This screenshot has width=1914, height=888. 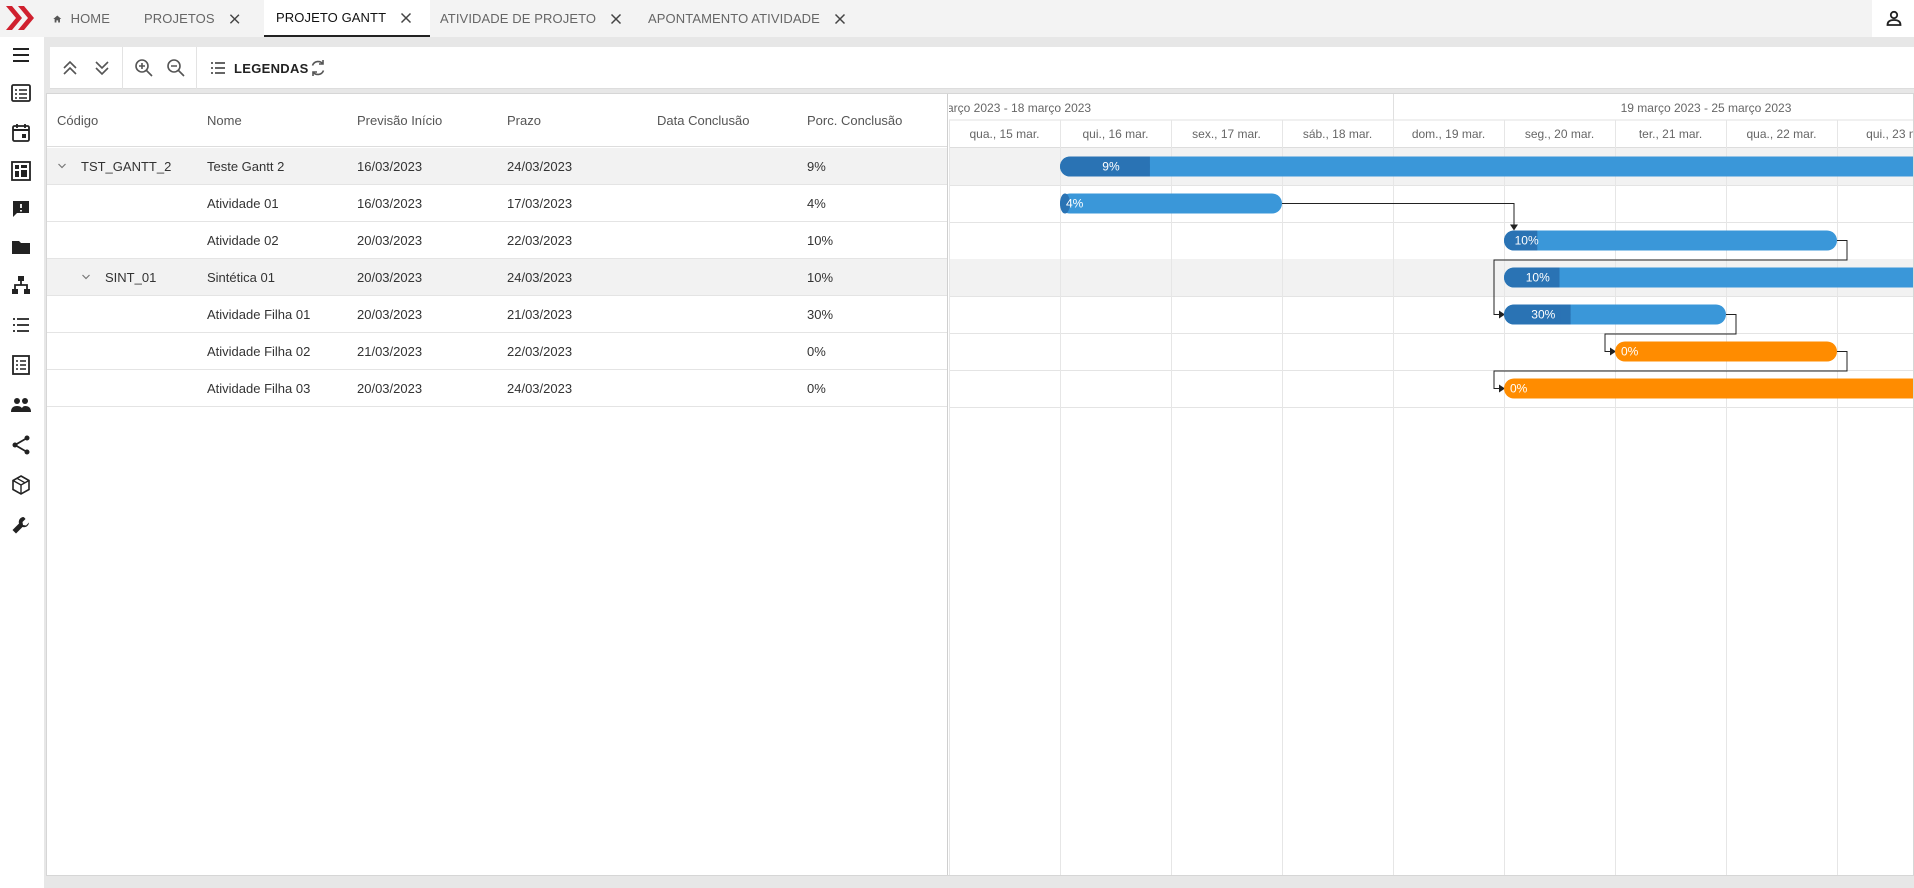 I want to click on feedback-icon, so click(x=21, y=209).